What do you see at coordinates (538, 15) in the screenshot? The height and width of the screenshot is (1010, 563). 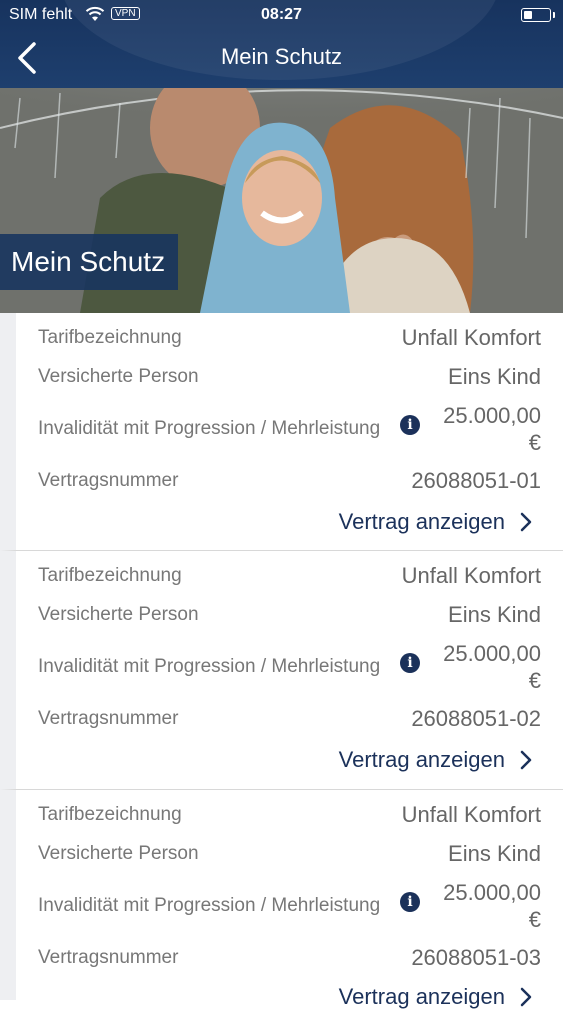 I see `battery-icon` at bounding box center [538, 15].